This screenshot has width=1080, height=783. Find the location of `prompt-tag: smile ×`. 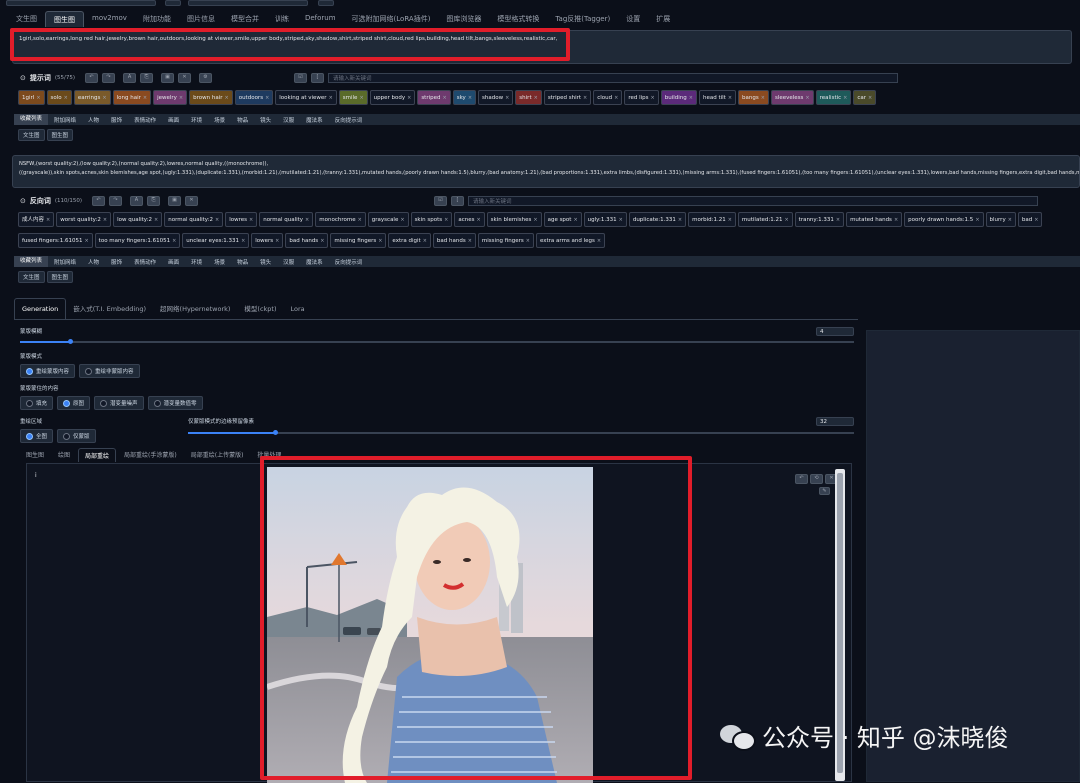

prompt-tag: smile × is located at coordinates (353, 97).